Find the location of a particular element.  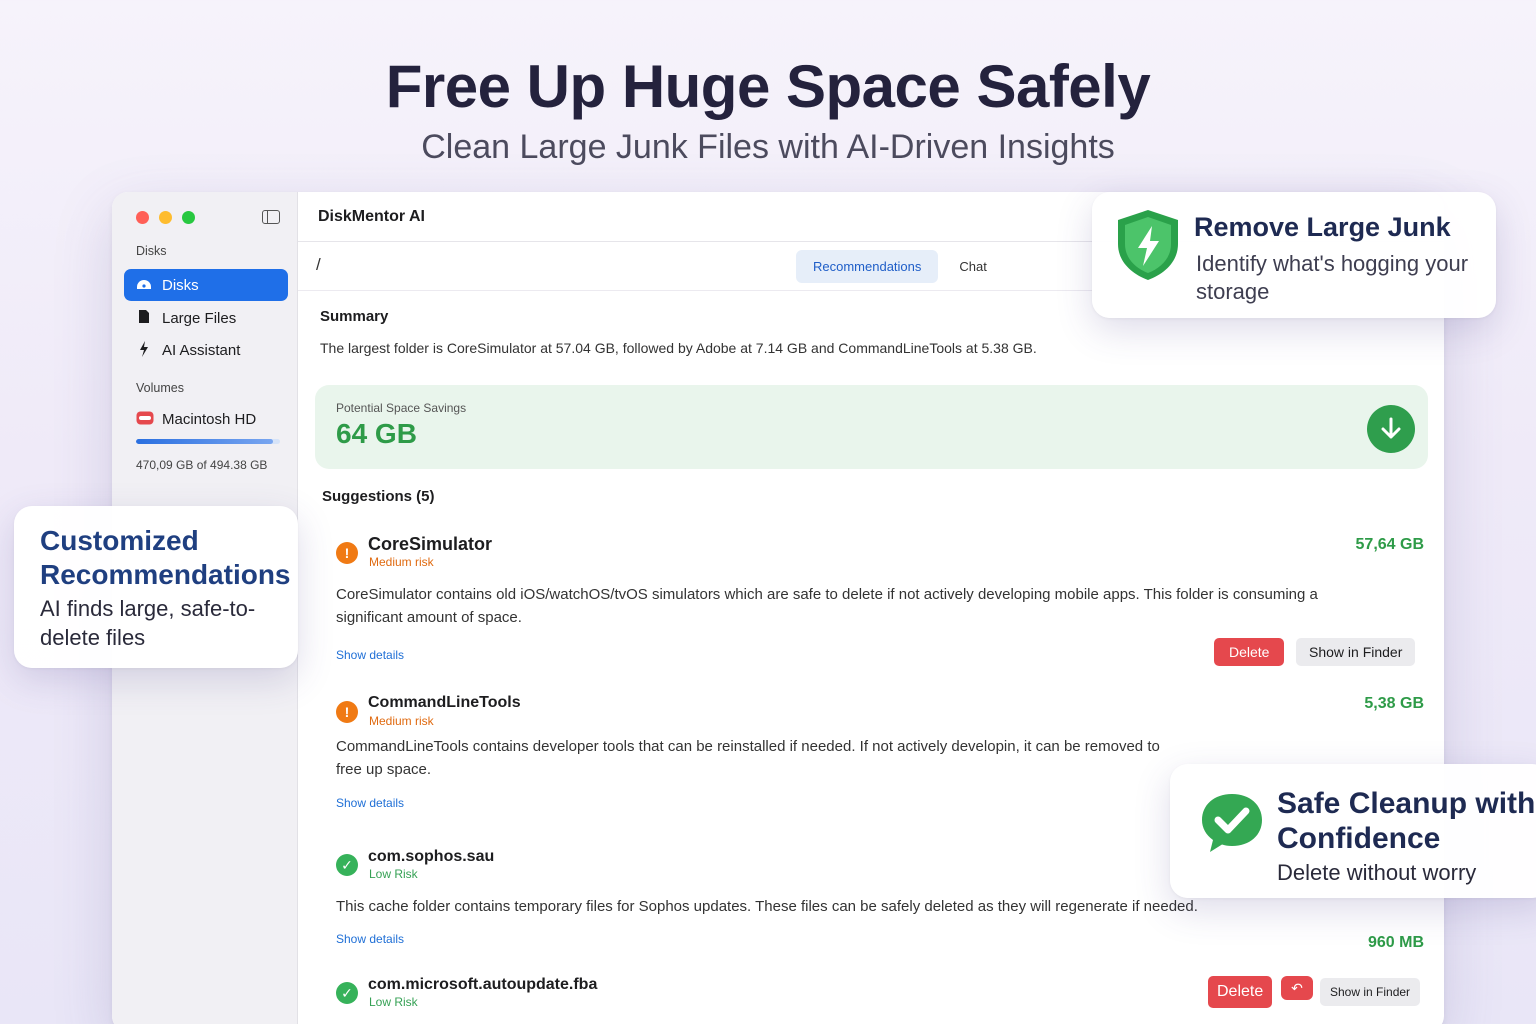

shield-icon is located at coordinates (1148, 247).